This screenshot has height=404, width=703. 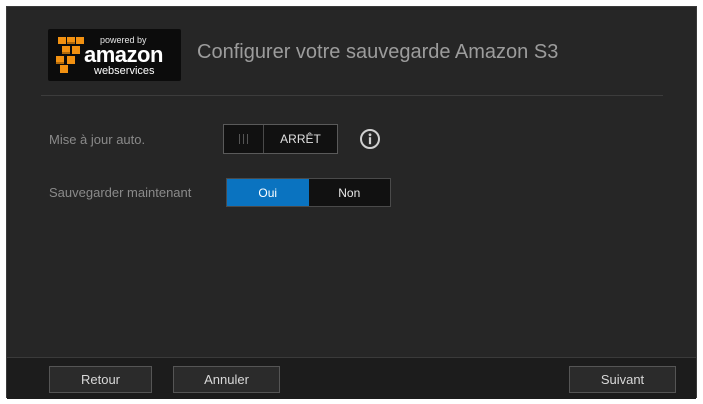 I want to click on header-divider, so click(x=352, y=95).